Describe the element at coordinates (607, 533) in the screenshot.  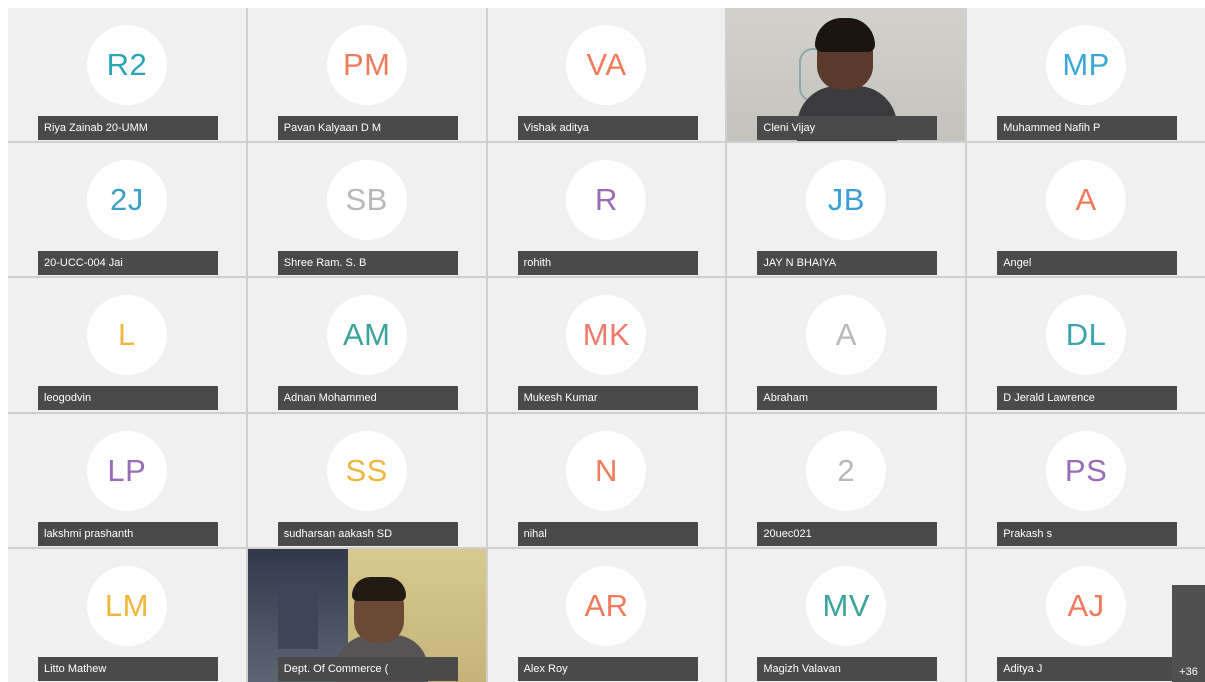
I see `participant-name: nihal` at that location.